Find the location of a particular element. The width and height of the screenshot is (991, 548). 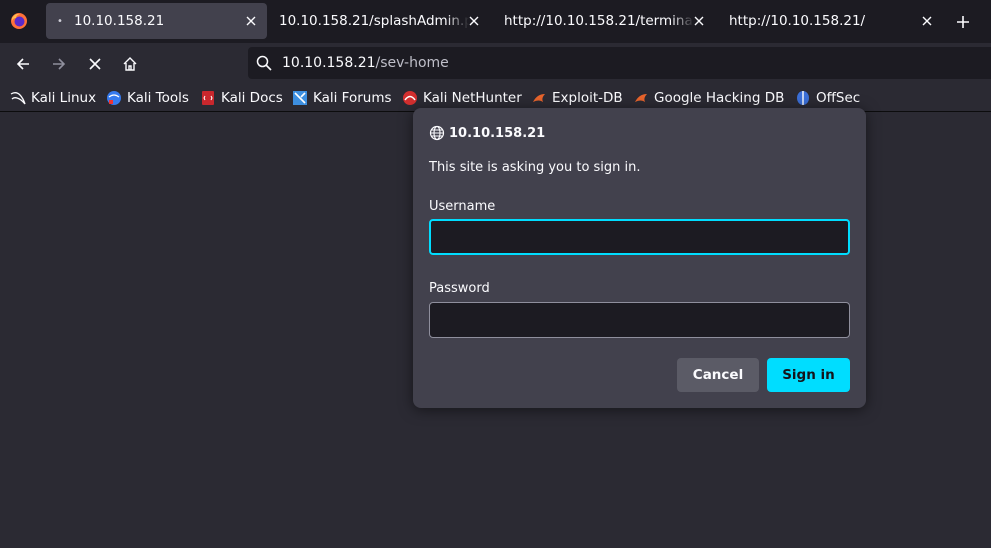

tab-1: • 10.10.158.21 is located at coordinates (156, 21).